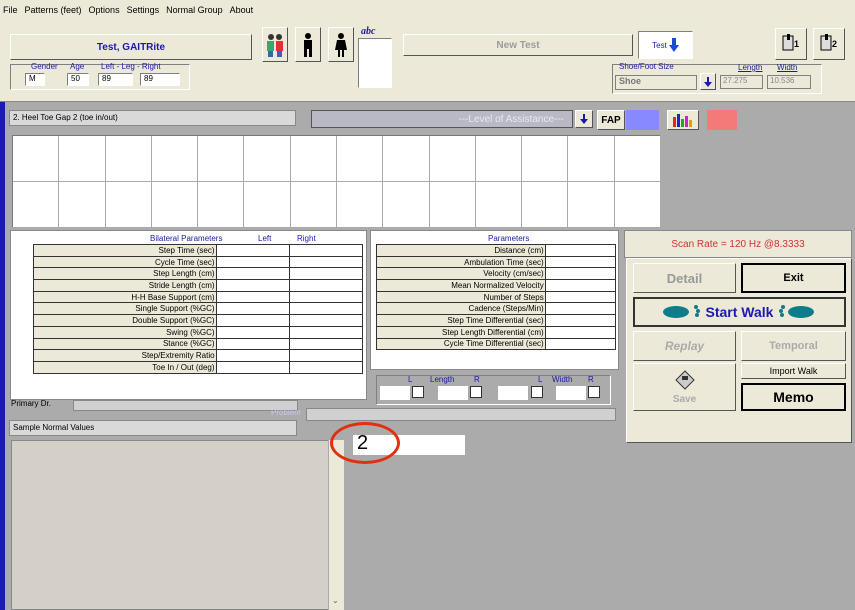  I want to click on chart-button, so click(683, 120).